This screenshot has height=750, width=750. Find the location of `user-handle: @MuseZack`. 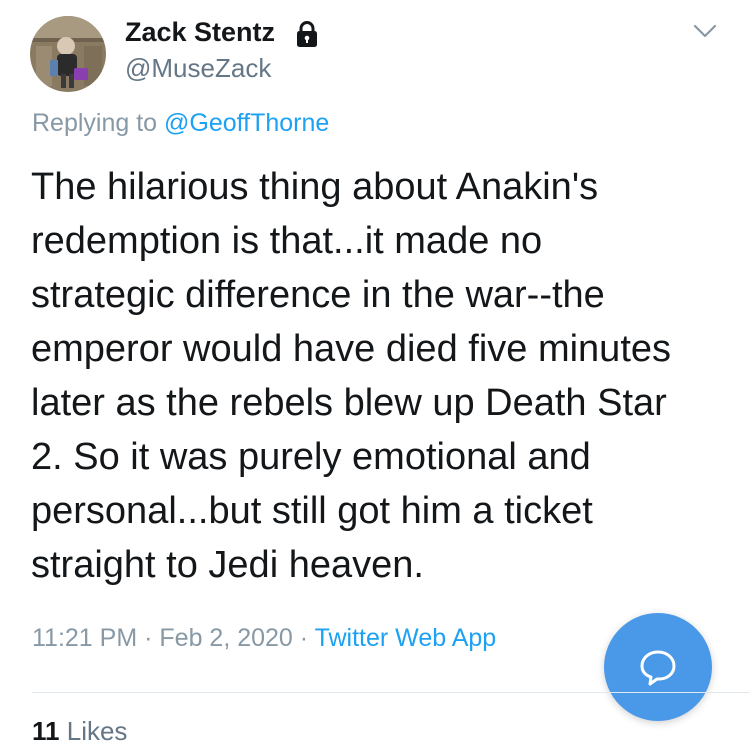

user-handle: @MuseZack is located at coordinates (198, 68).